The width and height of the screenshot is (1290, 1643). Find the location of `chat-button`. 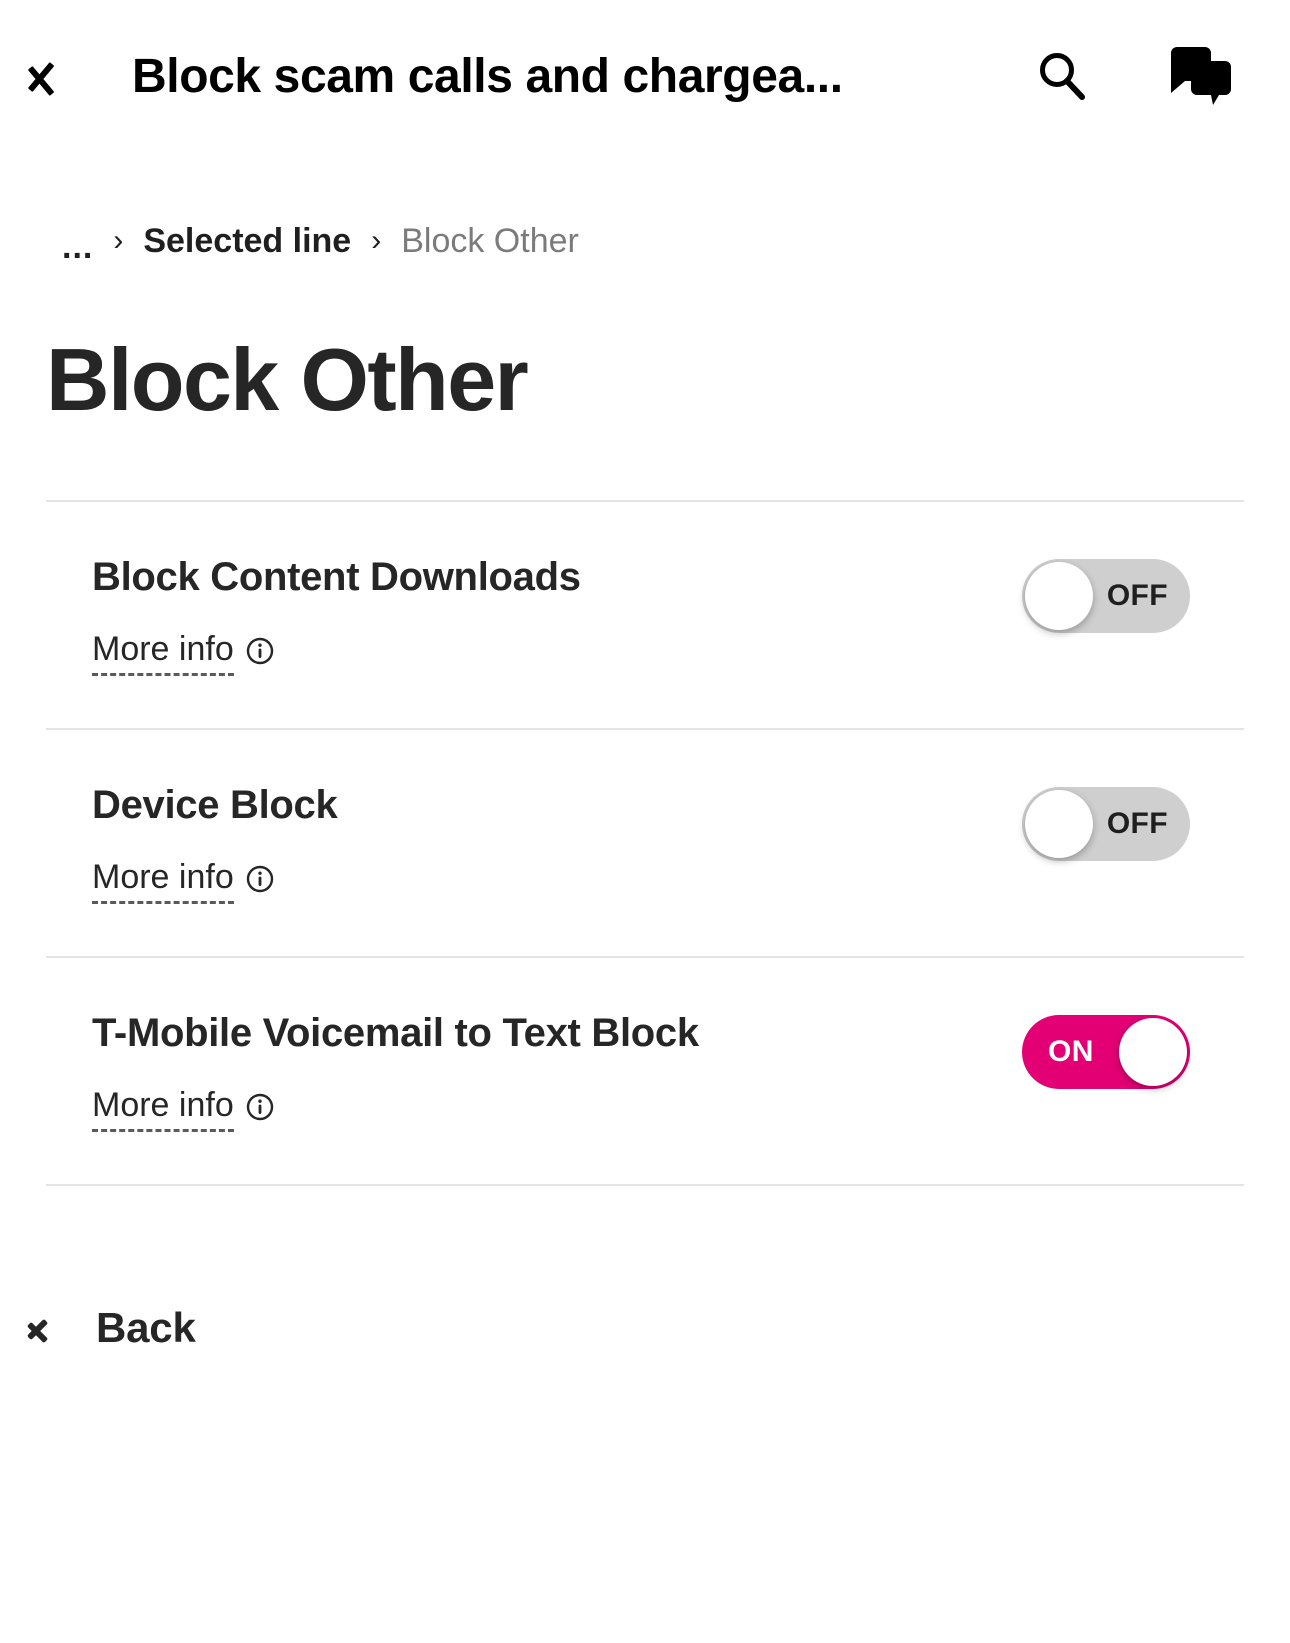

chat-button is located at coordinates (1200, 76).